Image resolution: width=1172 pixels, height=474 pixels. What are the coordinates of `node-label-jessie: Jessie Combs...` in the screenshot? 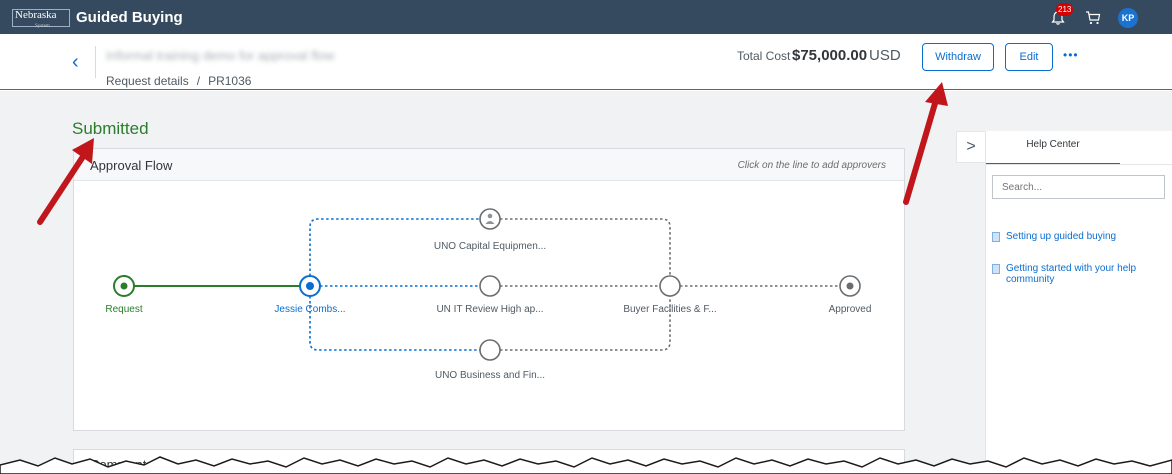 It's located at (310, 309).